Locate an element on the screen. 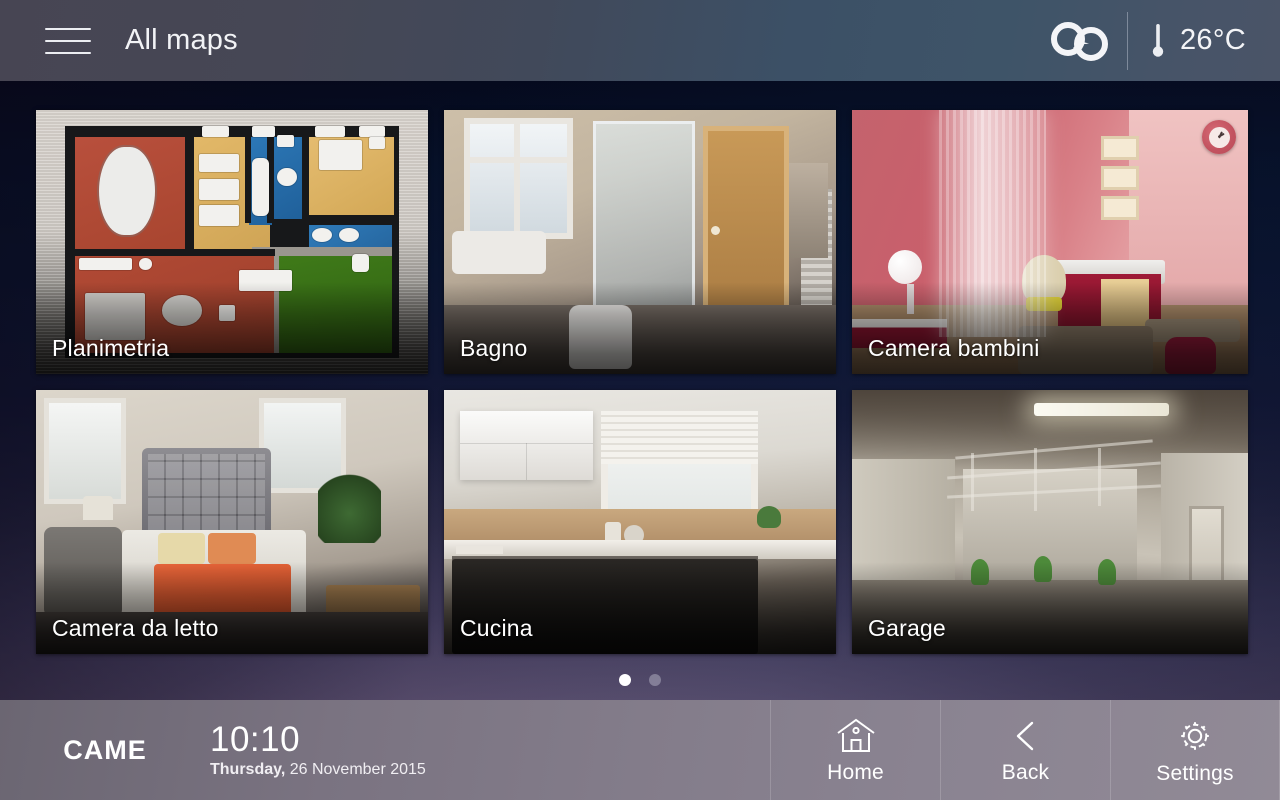 The image size is (1280, 800). clock-badge-icon is located at coordinates (1219, 137).